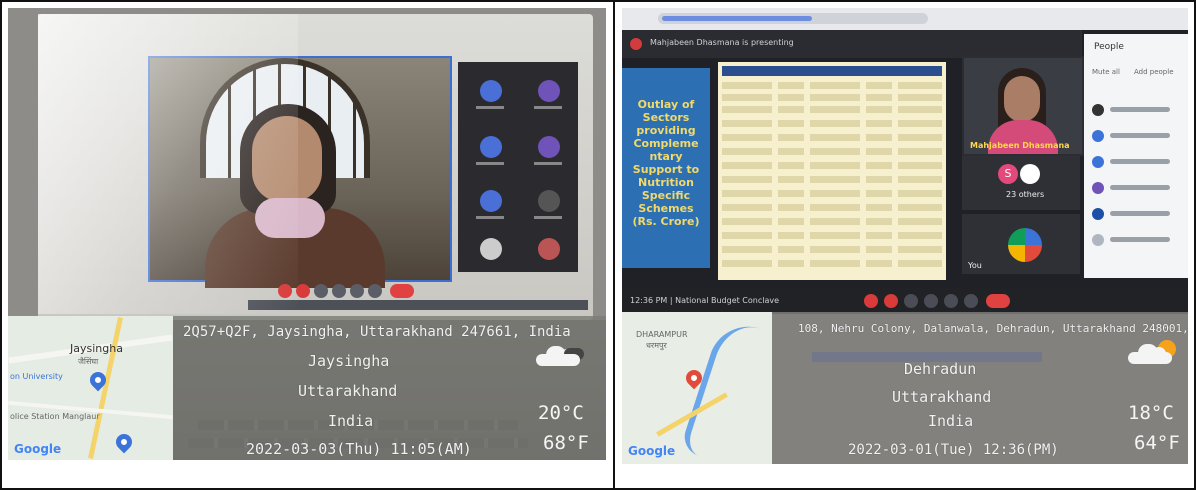 This screenshot has height=490, width=1196. I want to click on temperature-fahrenheit: 64°F, so click(1157, 443).